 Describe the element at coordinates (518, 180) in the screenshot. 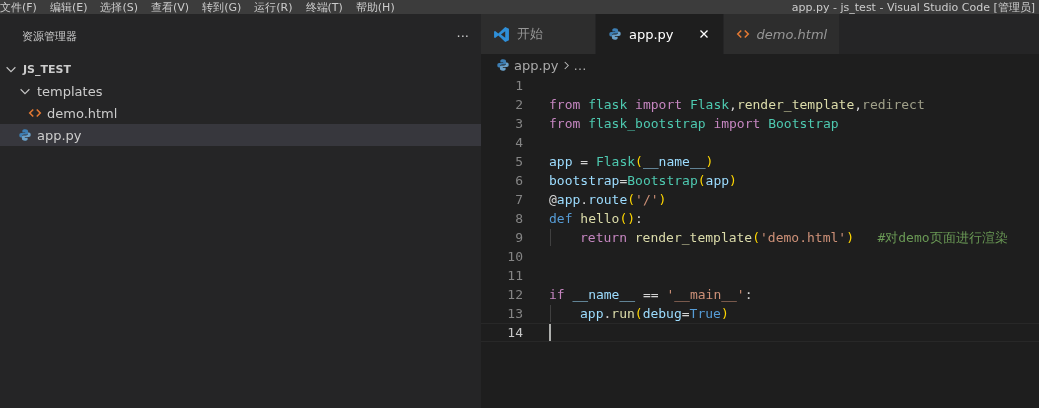

I see `line-number: 6` at that location.